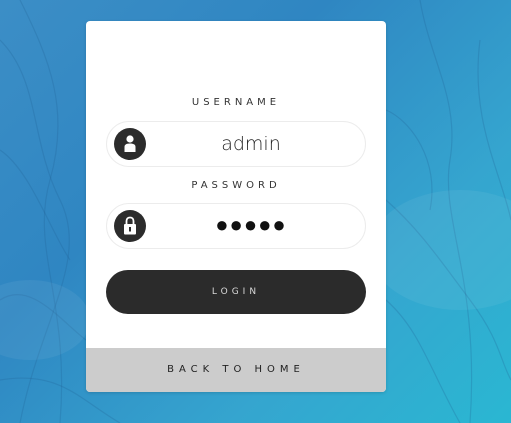 This screenshot has height=423, width=511. I want to click on user-icon, so click(130, 144).